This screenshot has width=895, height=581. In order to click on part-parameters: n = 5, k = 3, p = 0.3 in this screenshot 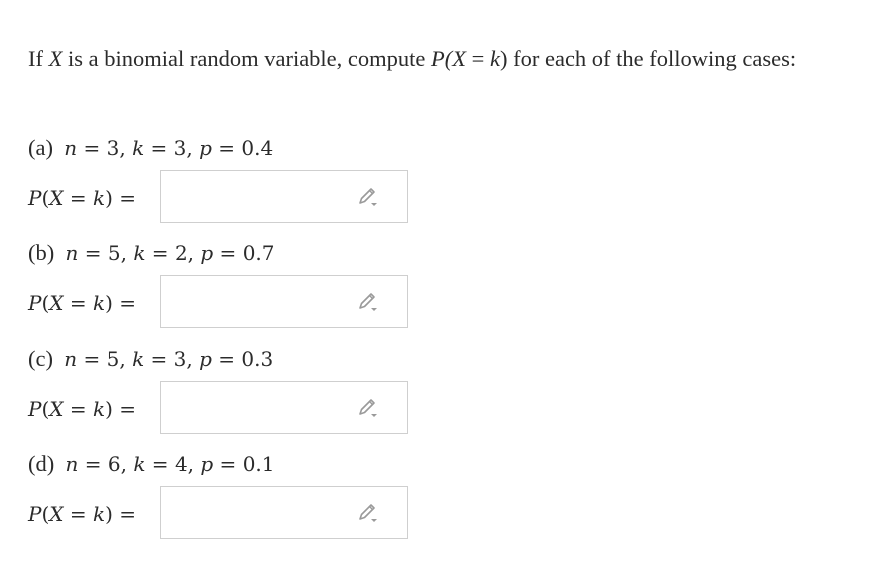, I will do `click(169, 359)`.